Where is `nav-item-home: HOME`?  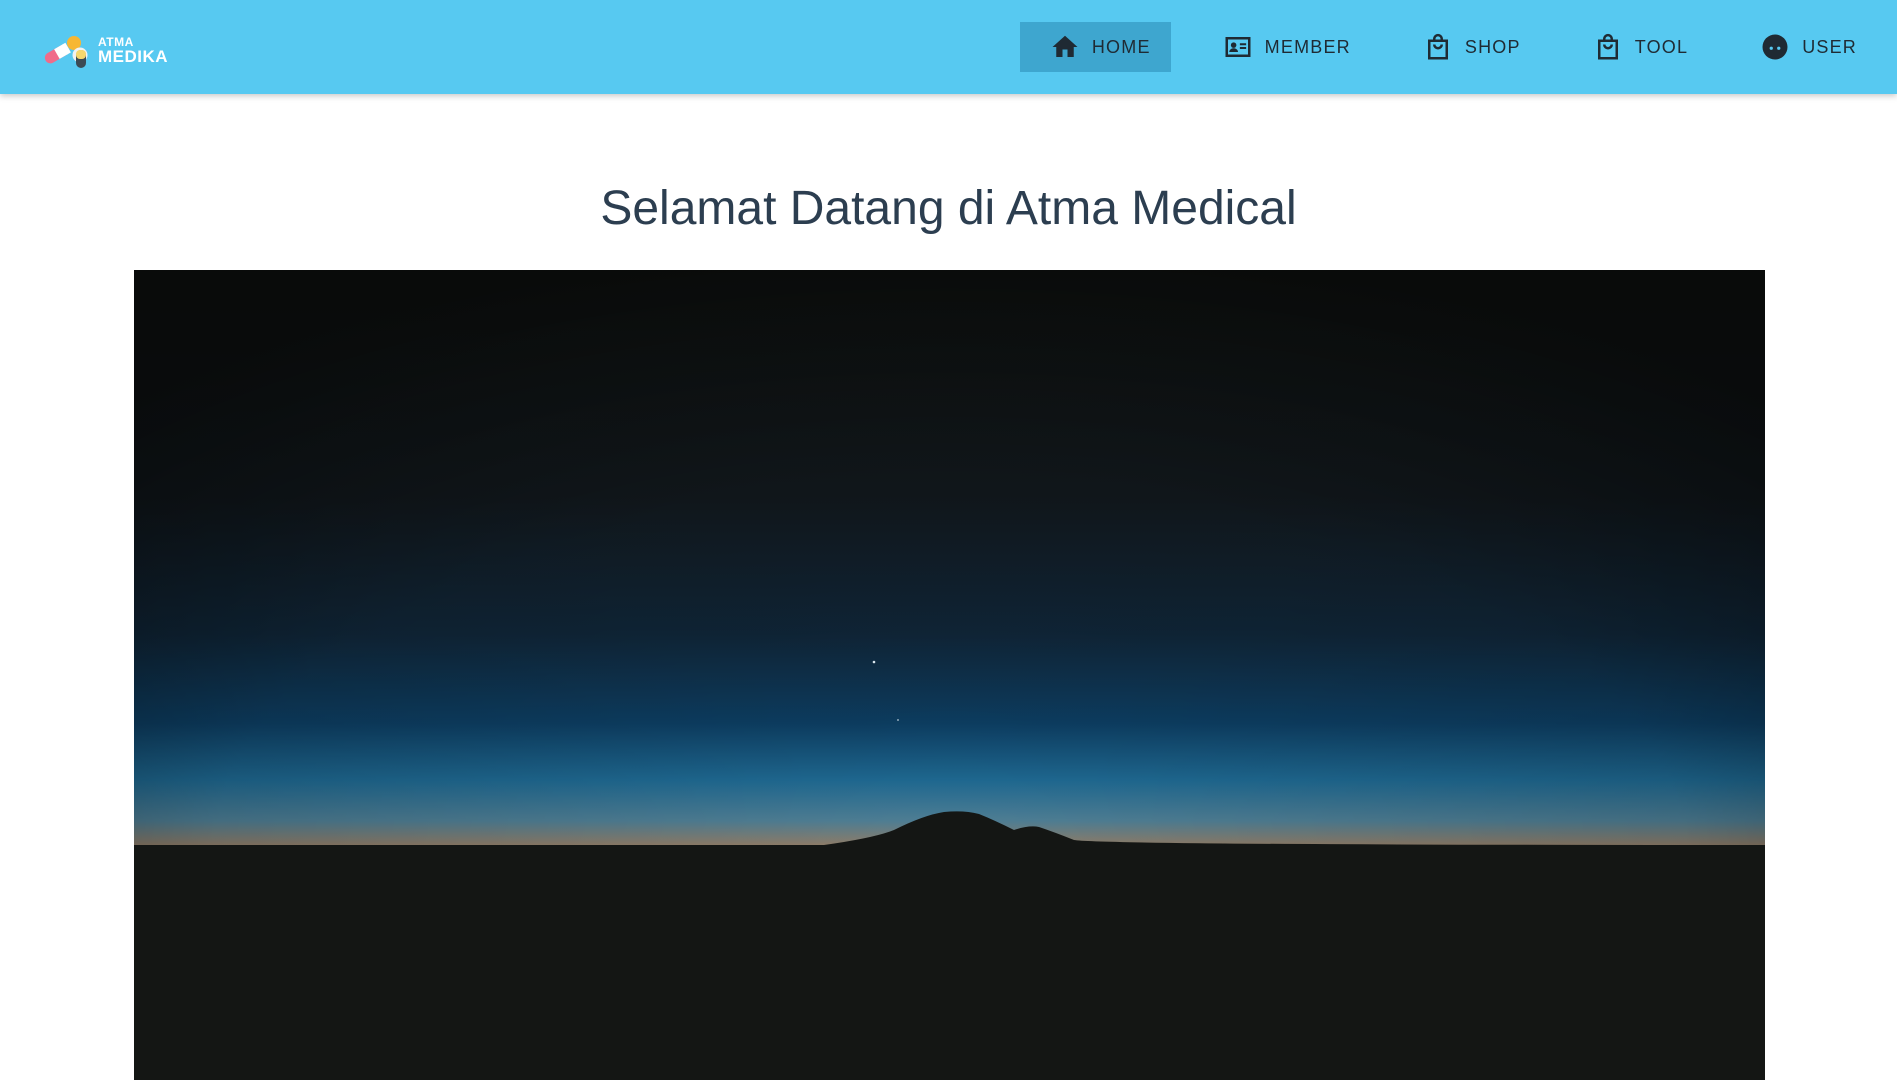
nav-item-home: HOME is located at coordinates (1095, 47).